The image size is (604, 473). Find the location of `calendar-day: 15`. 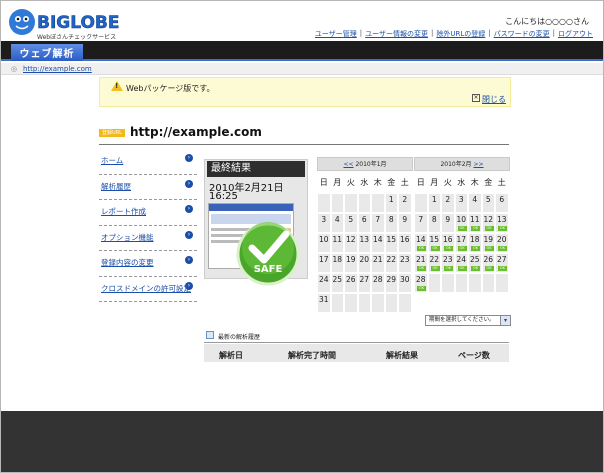

calendar-day: 15 is located at coordinates (391, 243).